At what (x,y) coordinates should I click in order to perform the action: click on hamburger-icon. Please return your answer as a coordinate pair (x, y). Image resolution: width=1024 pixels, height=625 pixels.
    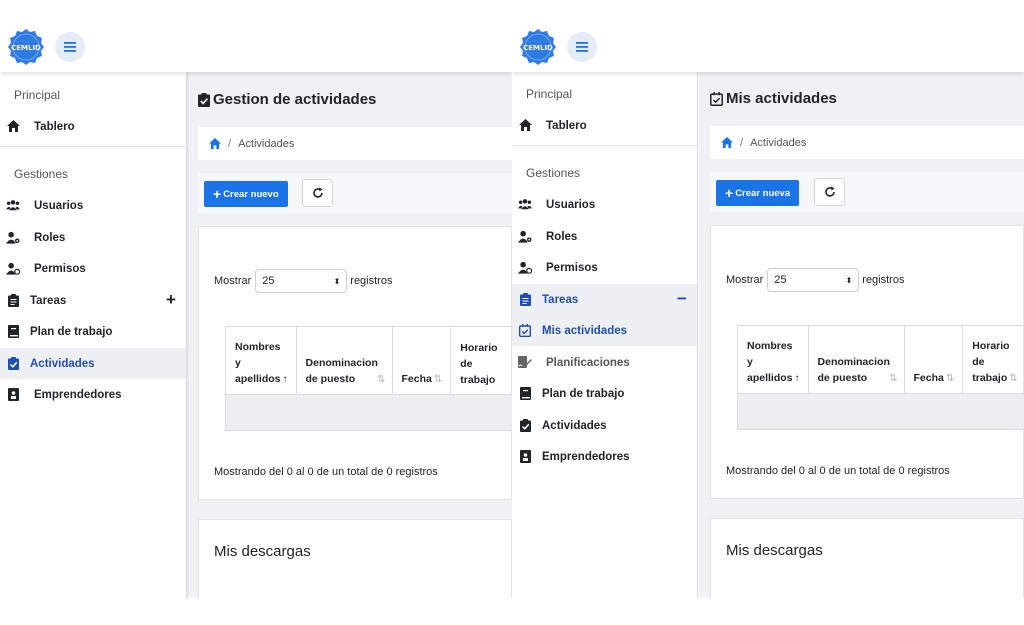
    Looking at the image, I should click on (70, 47).